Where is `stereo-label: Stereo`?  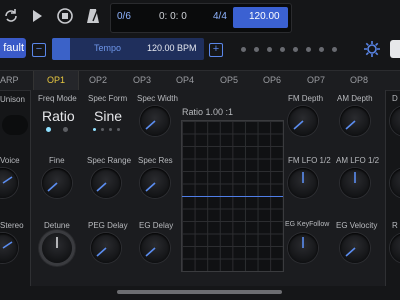
stereo-label: Stereo is located at coordinates (12, 225).